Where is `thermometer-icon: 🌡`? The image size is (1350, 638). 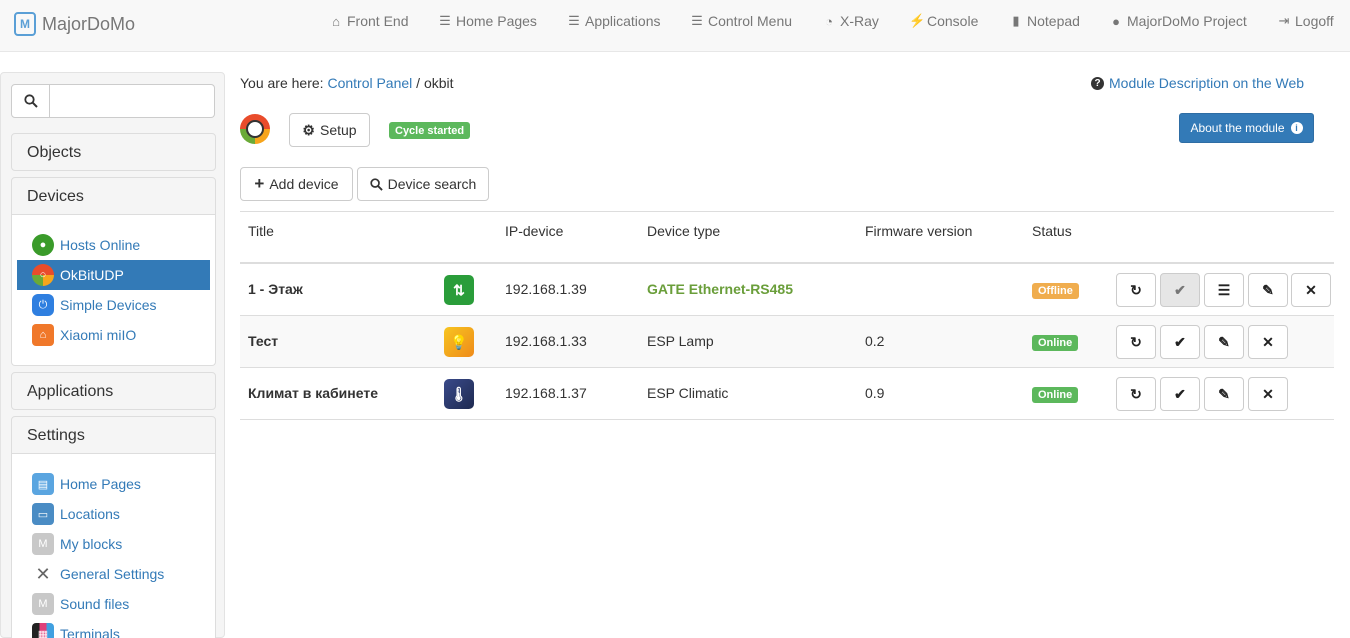
thermometer-icon: 🌡 is located at coordinates (459, 394).